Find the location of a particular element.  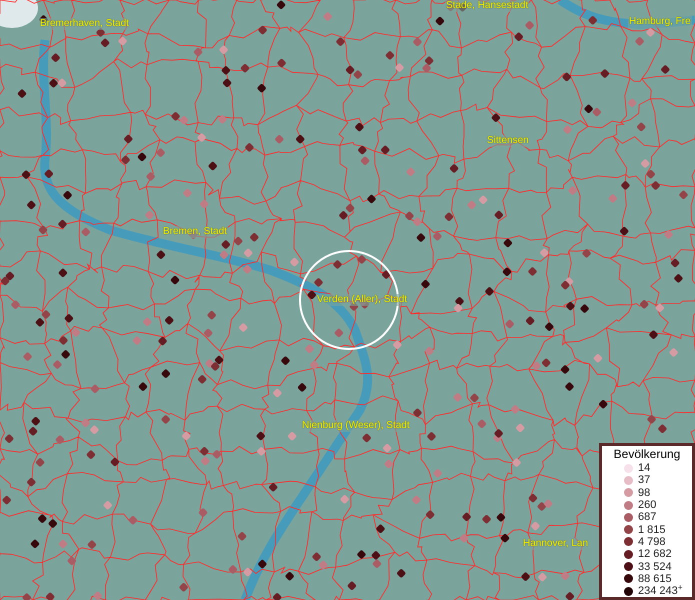

place-label: Stade, Hansestadt is located at coordinates (487, 6).